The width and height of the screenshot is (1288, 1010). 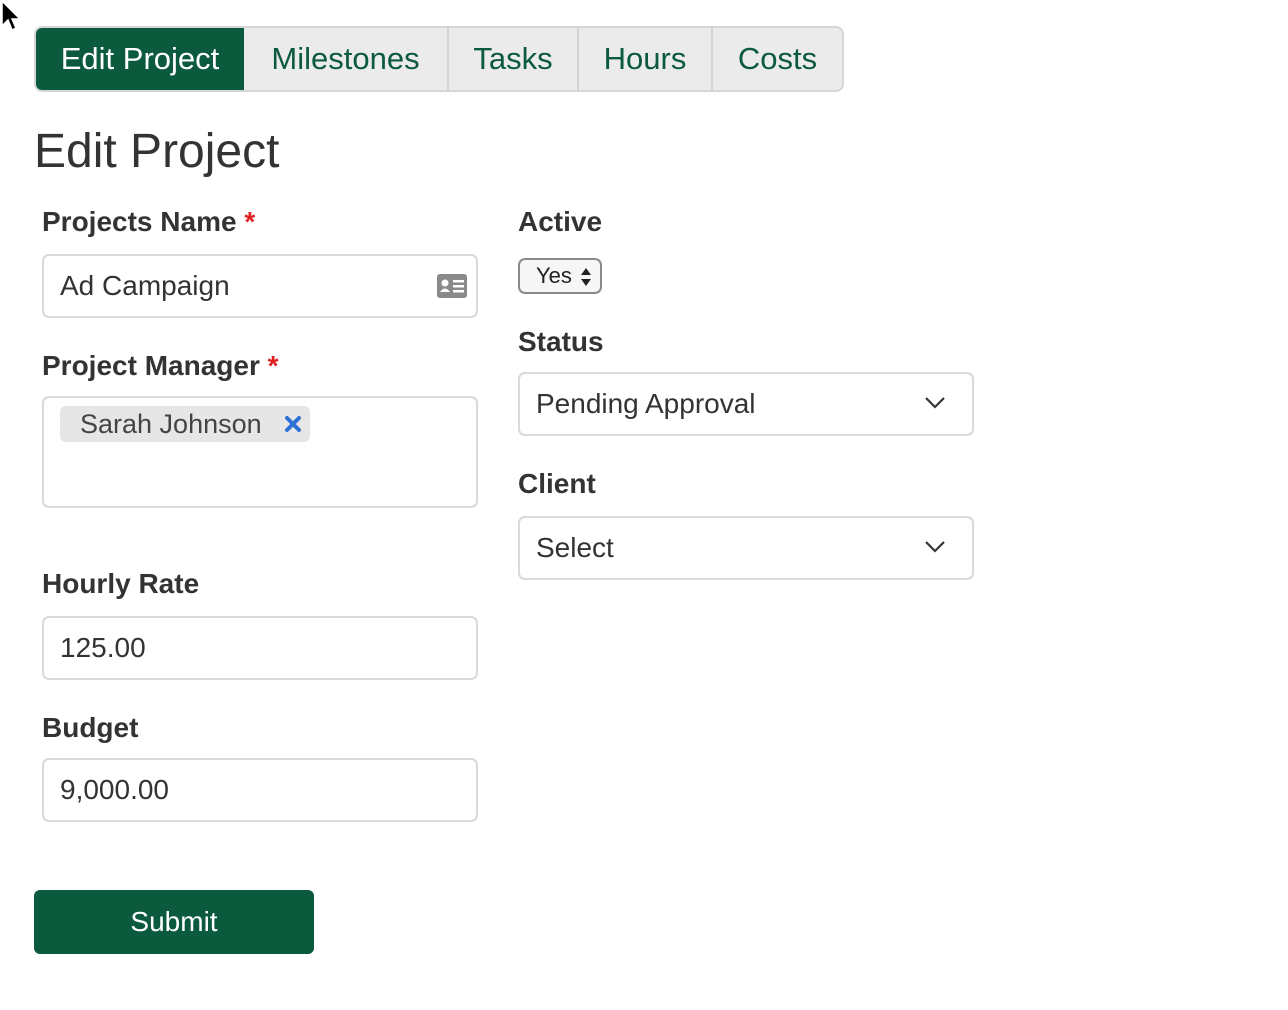 I want to click on selected-tag: Sarah Johnson, so click(x=185, y=424).